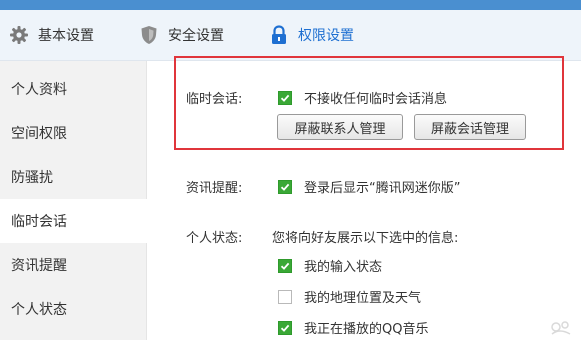  I want to click on typing-status-text: 我的输入状态, so click(343, 267).